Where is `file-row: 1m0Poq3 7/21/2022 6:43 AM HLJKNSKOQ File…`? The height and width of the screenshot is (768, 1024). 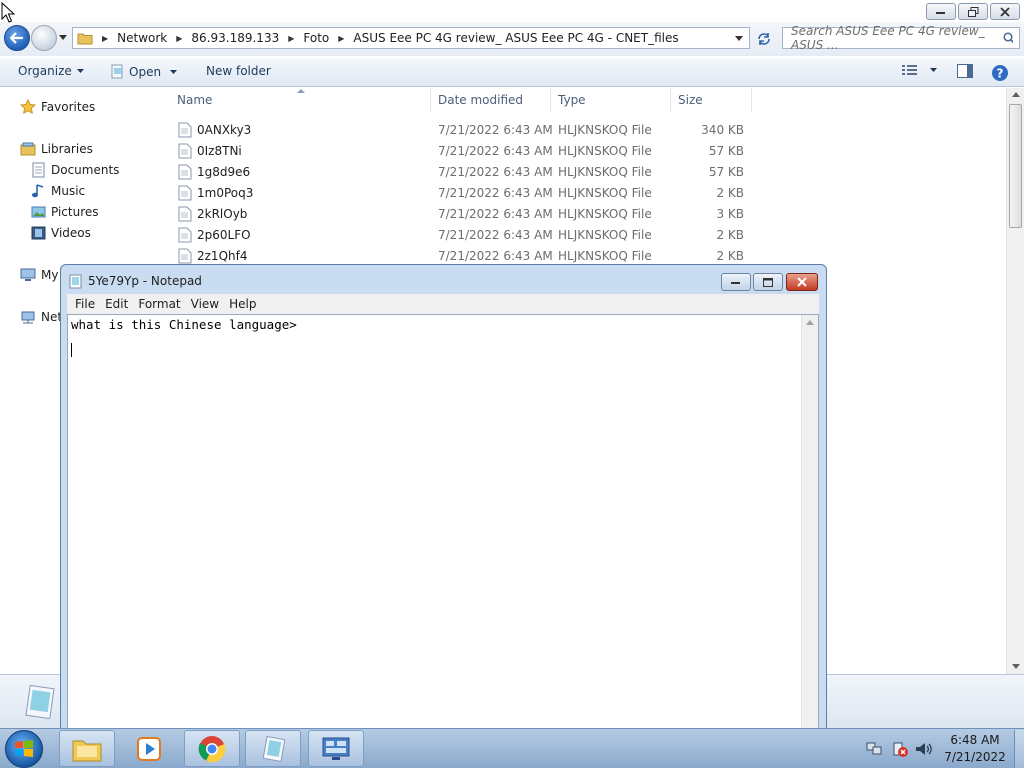
file-row: 1m0Poq3 7/21/2022 6:43 AM HLJKNSKOQ File… is located at coordinates (465, 192).